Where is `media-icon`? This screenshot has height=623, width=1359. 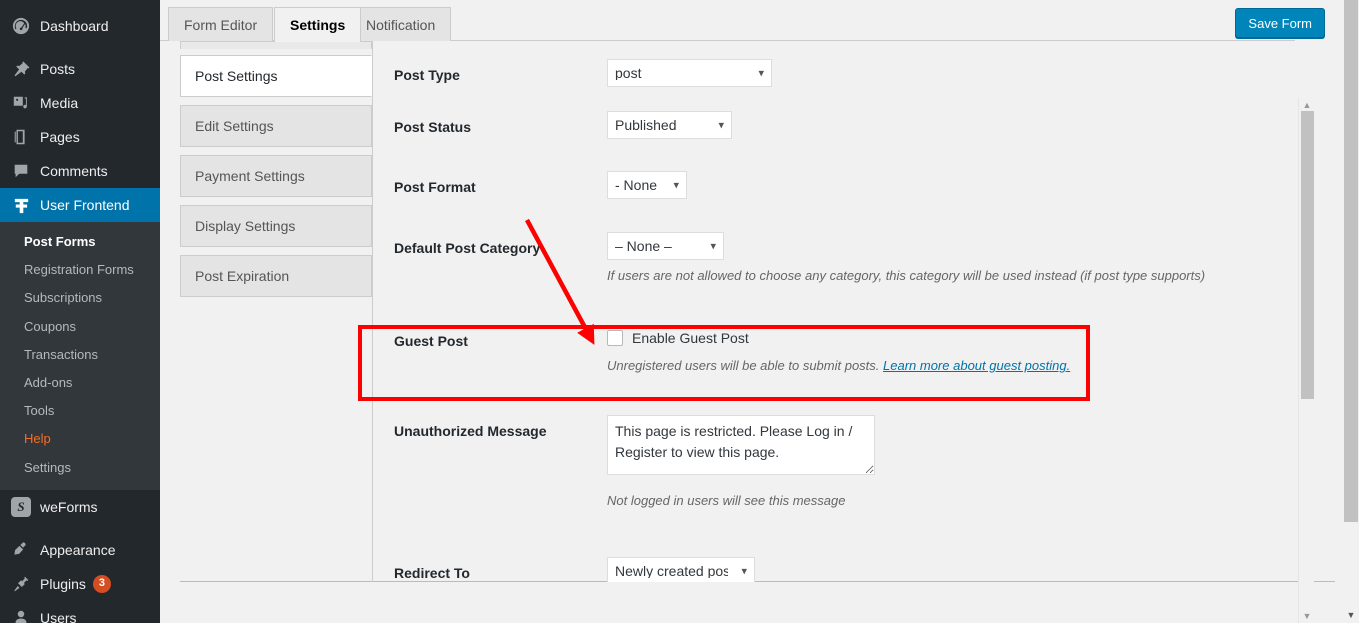 media-icon is located at coordinates (21, 103).